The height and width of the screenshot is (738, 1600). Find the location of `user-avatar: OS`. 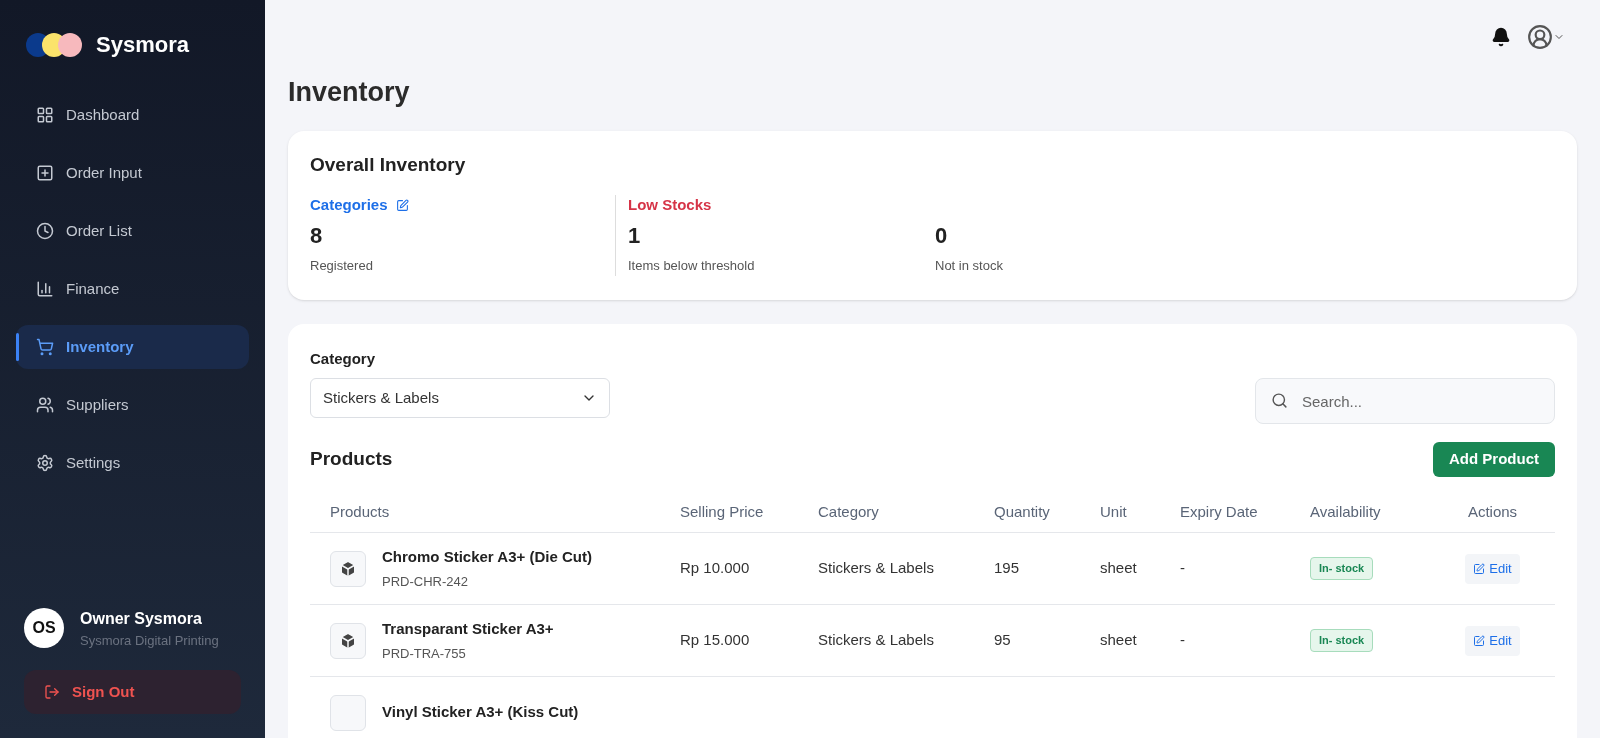

user-avatar: OS is located at coordinates (44, 628).